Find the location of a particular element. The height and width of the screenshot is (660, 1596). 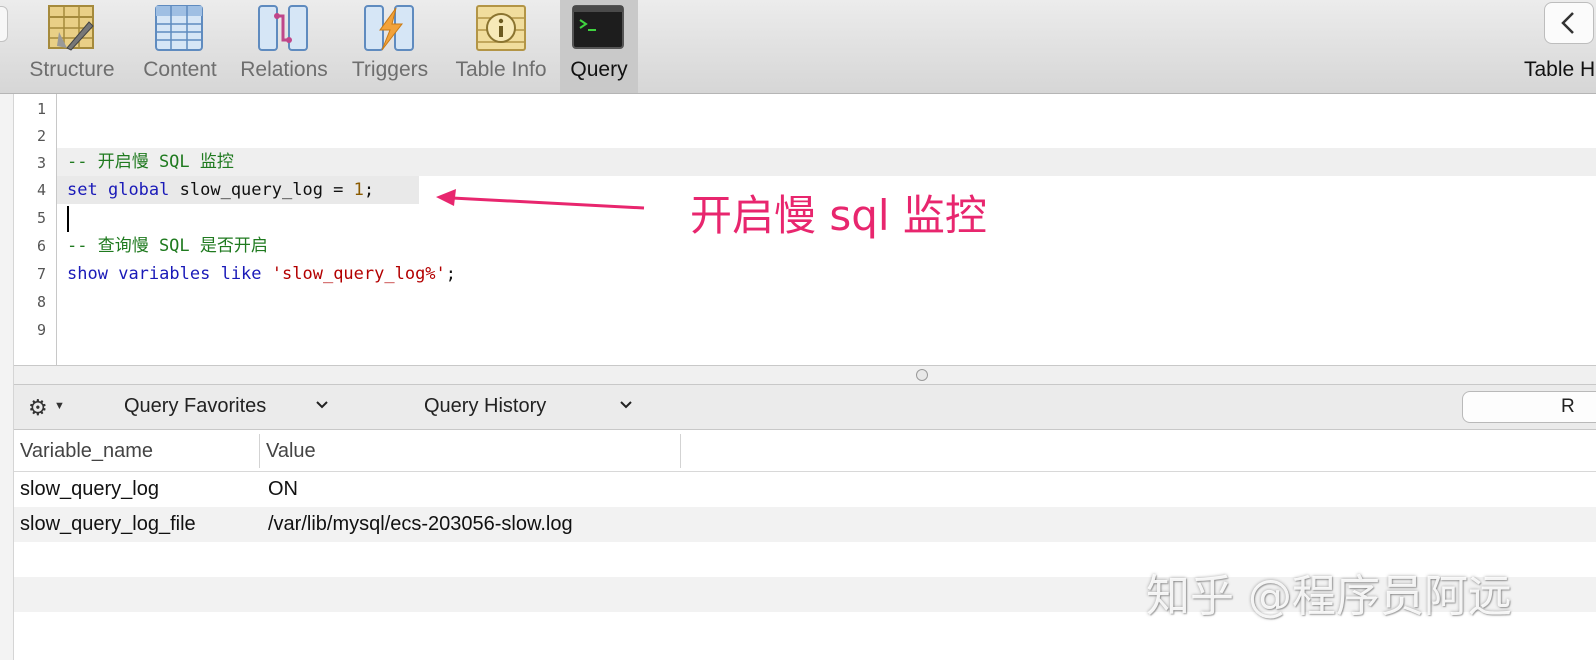

code-line-3: -- 开启慢 SQL 监控 is located at coordinates (150, 162).